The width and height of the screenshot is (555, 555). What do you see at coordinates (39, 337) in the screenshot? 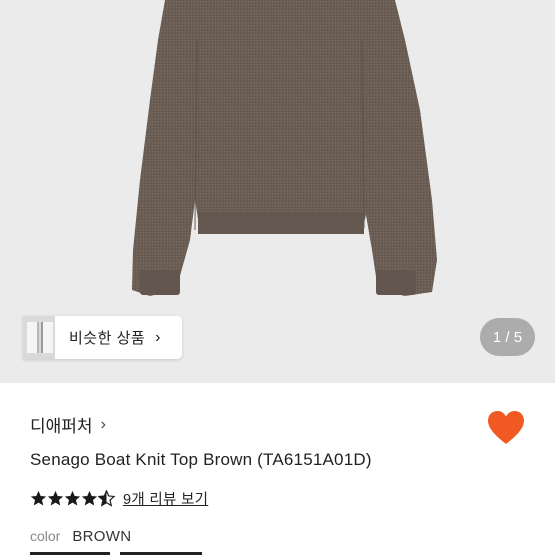
I see `similar-product-thumbnail` at bounding box center [39, 337].